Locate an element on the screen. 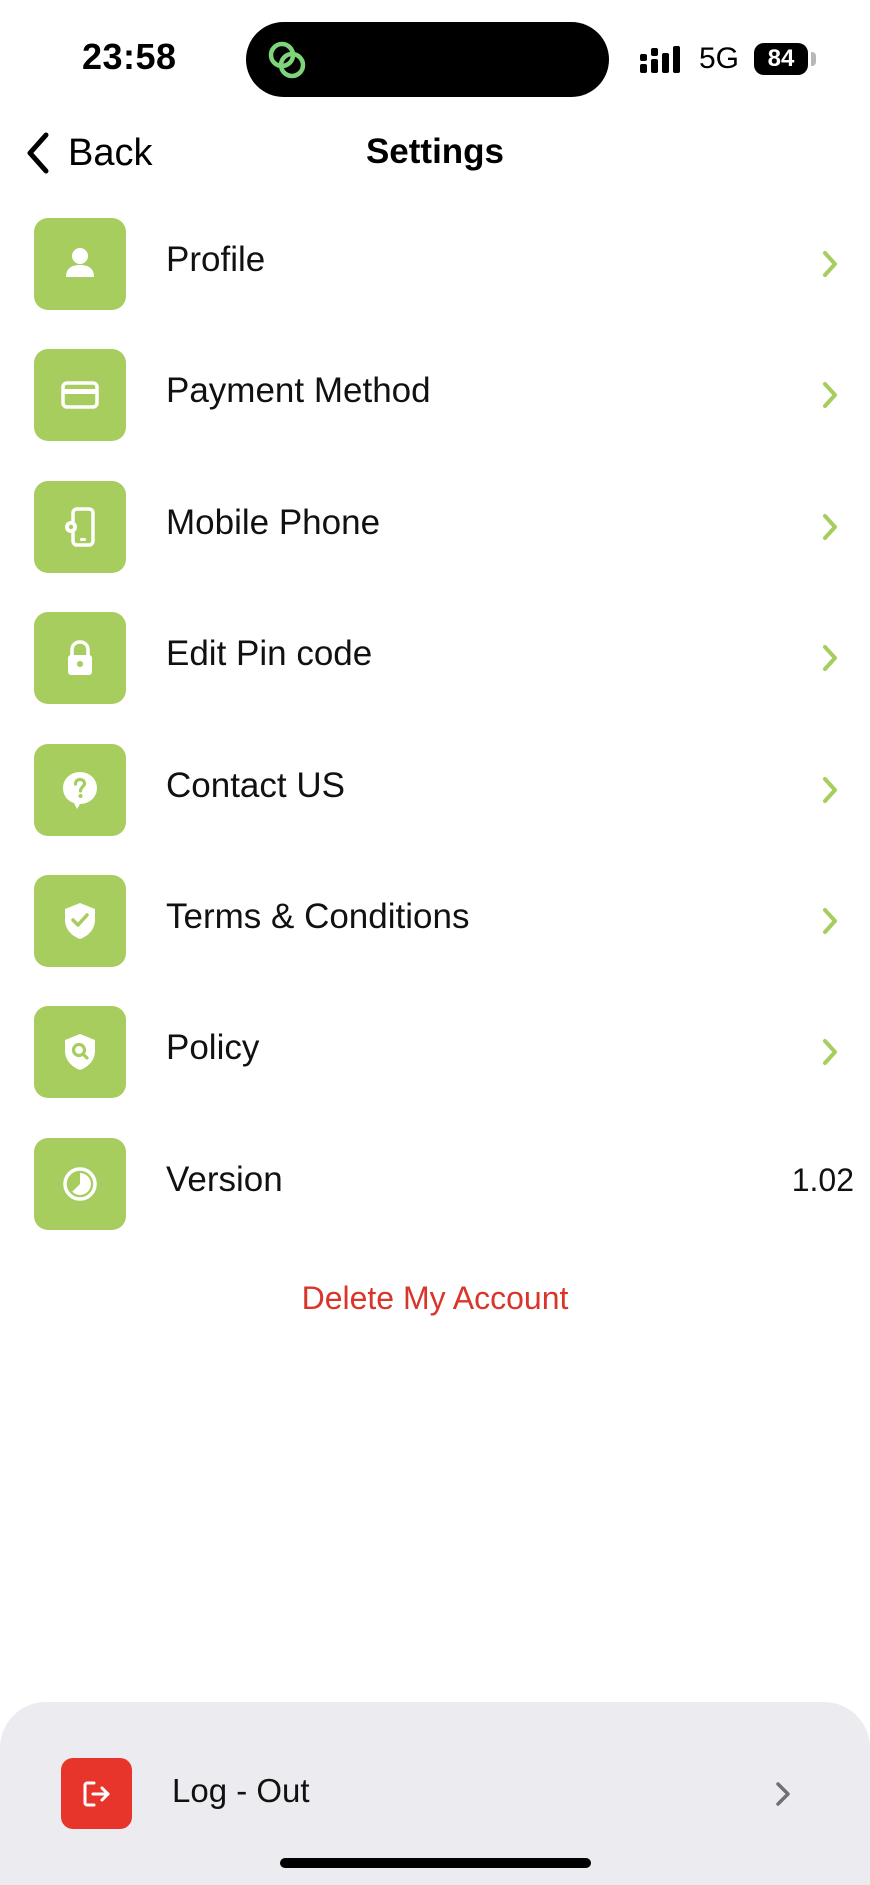 The image size is (870, 1885). settings-item-label: Contact US is located at coordinates (255, 785).